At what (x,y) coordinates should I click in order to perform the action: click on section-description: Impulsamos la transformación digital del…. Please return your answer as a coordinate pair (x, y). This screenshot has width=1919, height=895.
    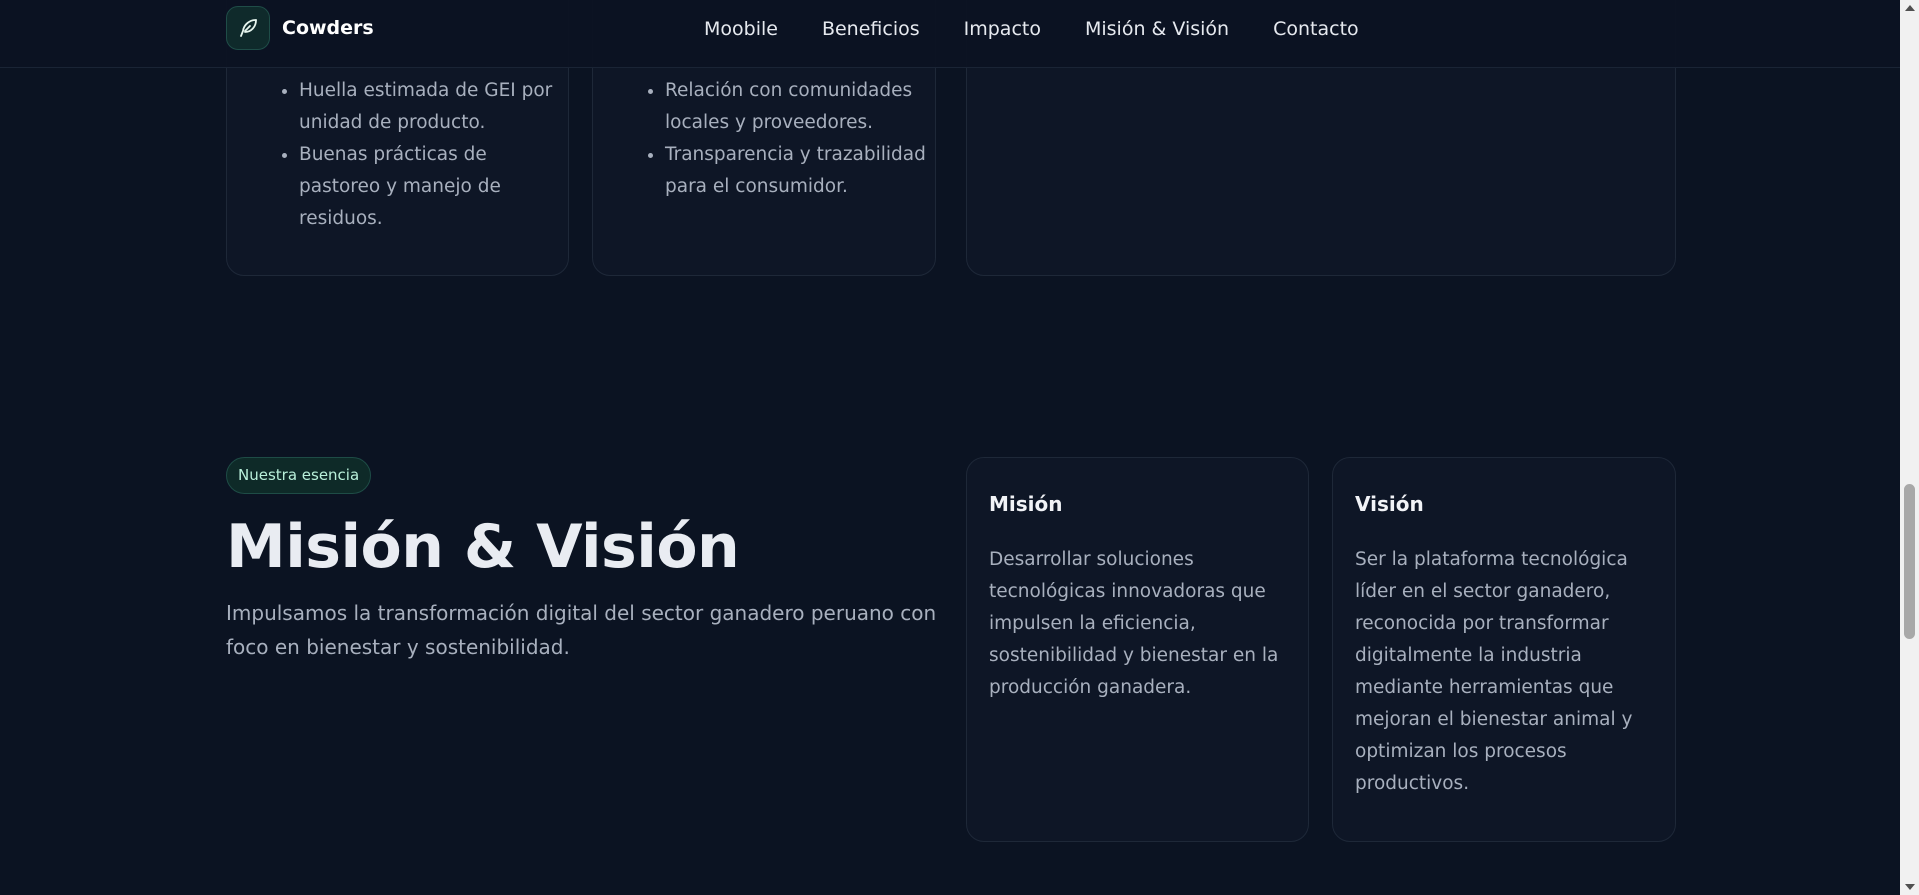
    Looking at the image, I should click on (581, 630).